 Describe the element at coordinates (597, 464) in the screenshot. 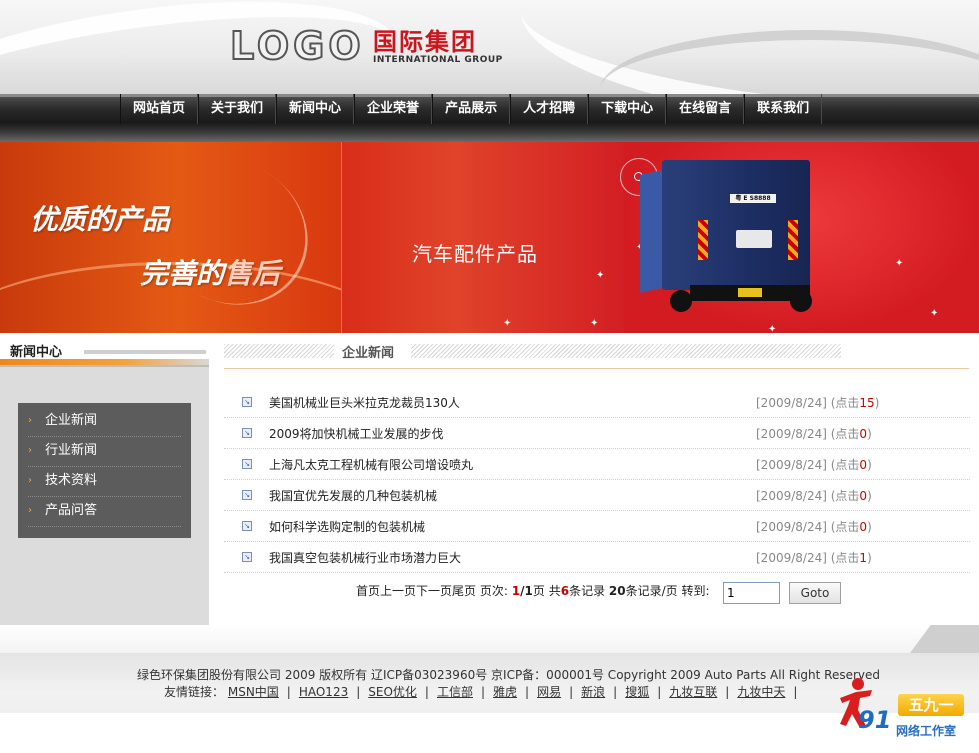

I see `news-row: ↘ 上海凡太克工程机械有限公司增设喷丸 [2009/8/24] (点击0)` at that location.